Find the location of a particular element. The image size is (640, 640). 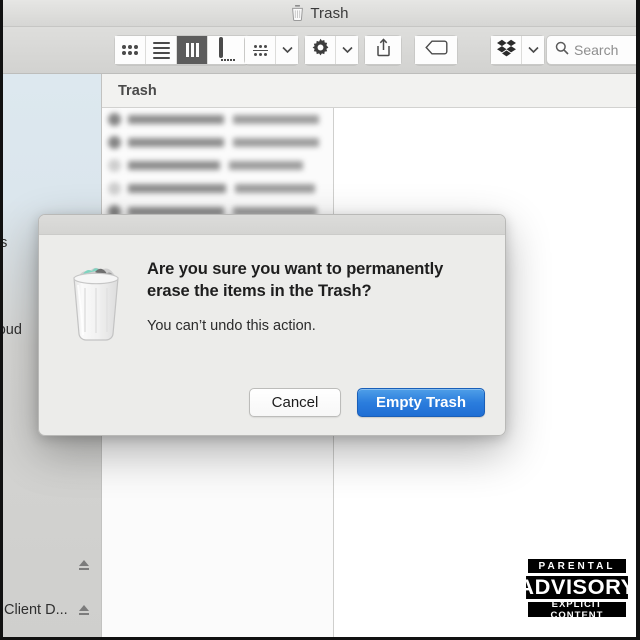

dialog-icon-slot is located at coordinates (102, 301).